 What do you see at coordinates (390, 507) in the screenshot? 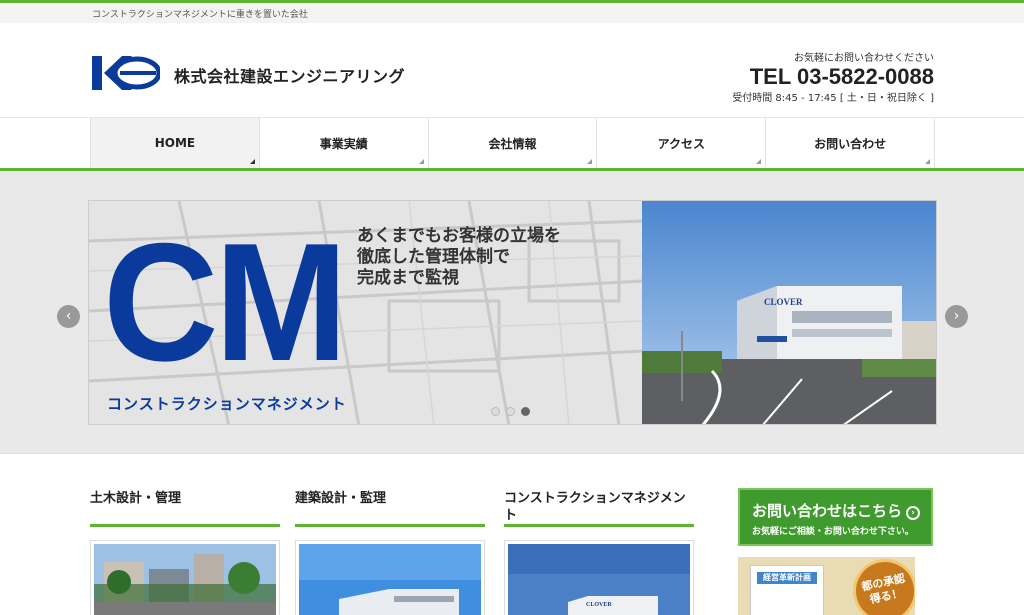
I see `section-title: 建築設計・監理` at bounding box center [390, 507].